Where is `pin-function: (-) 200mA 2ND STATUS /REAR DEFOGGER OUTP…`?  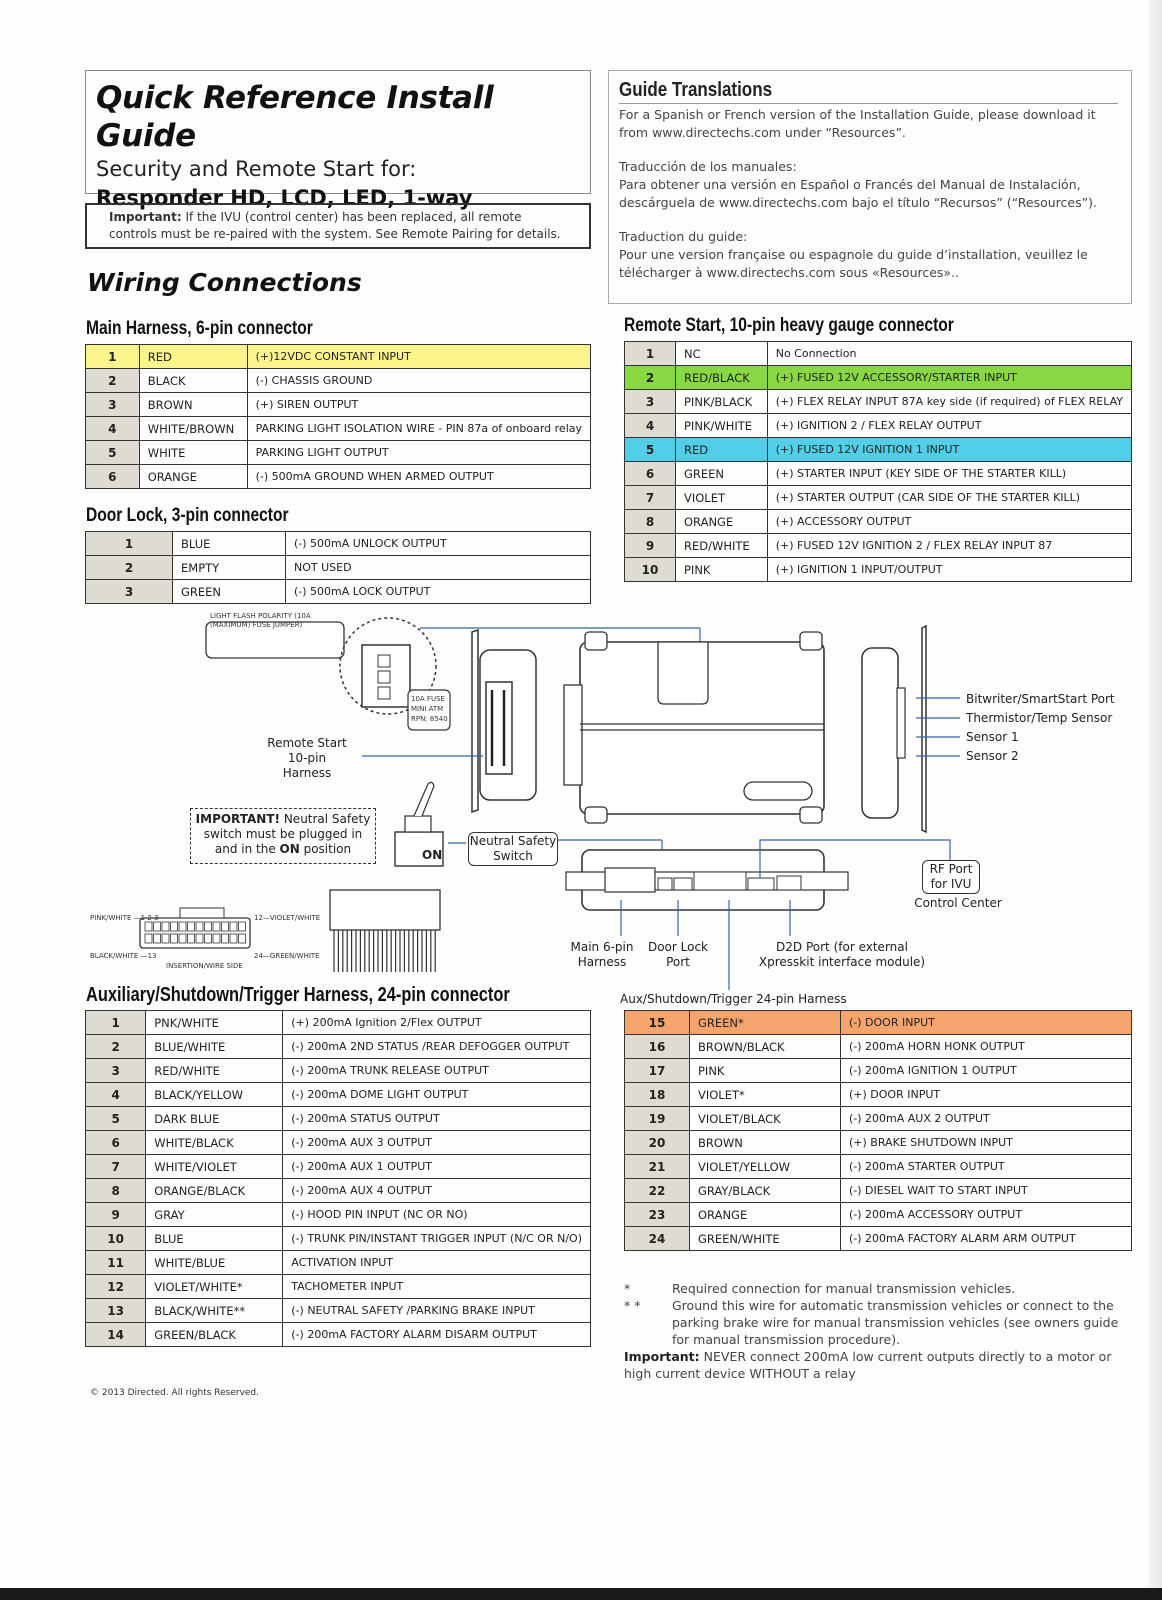
pin-function: (-) 200mA 2ND STATUS /REAR DEFOGGER OUTP… is located at coordinates (436, 1046).